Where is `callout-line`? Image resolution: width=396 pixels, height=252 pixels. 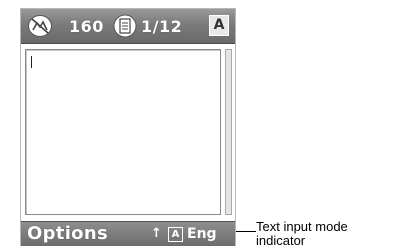
callout-line is located at coordinates (246, 231).